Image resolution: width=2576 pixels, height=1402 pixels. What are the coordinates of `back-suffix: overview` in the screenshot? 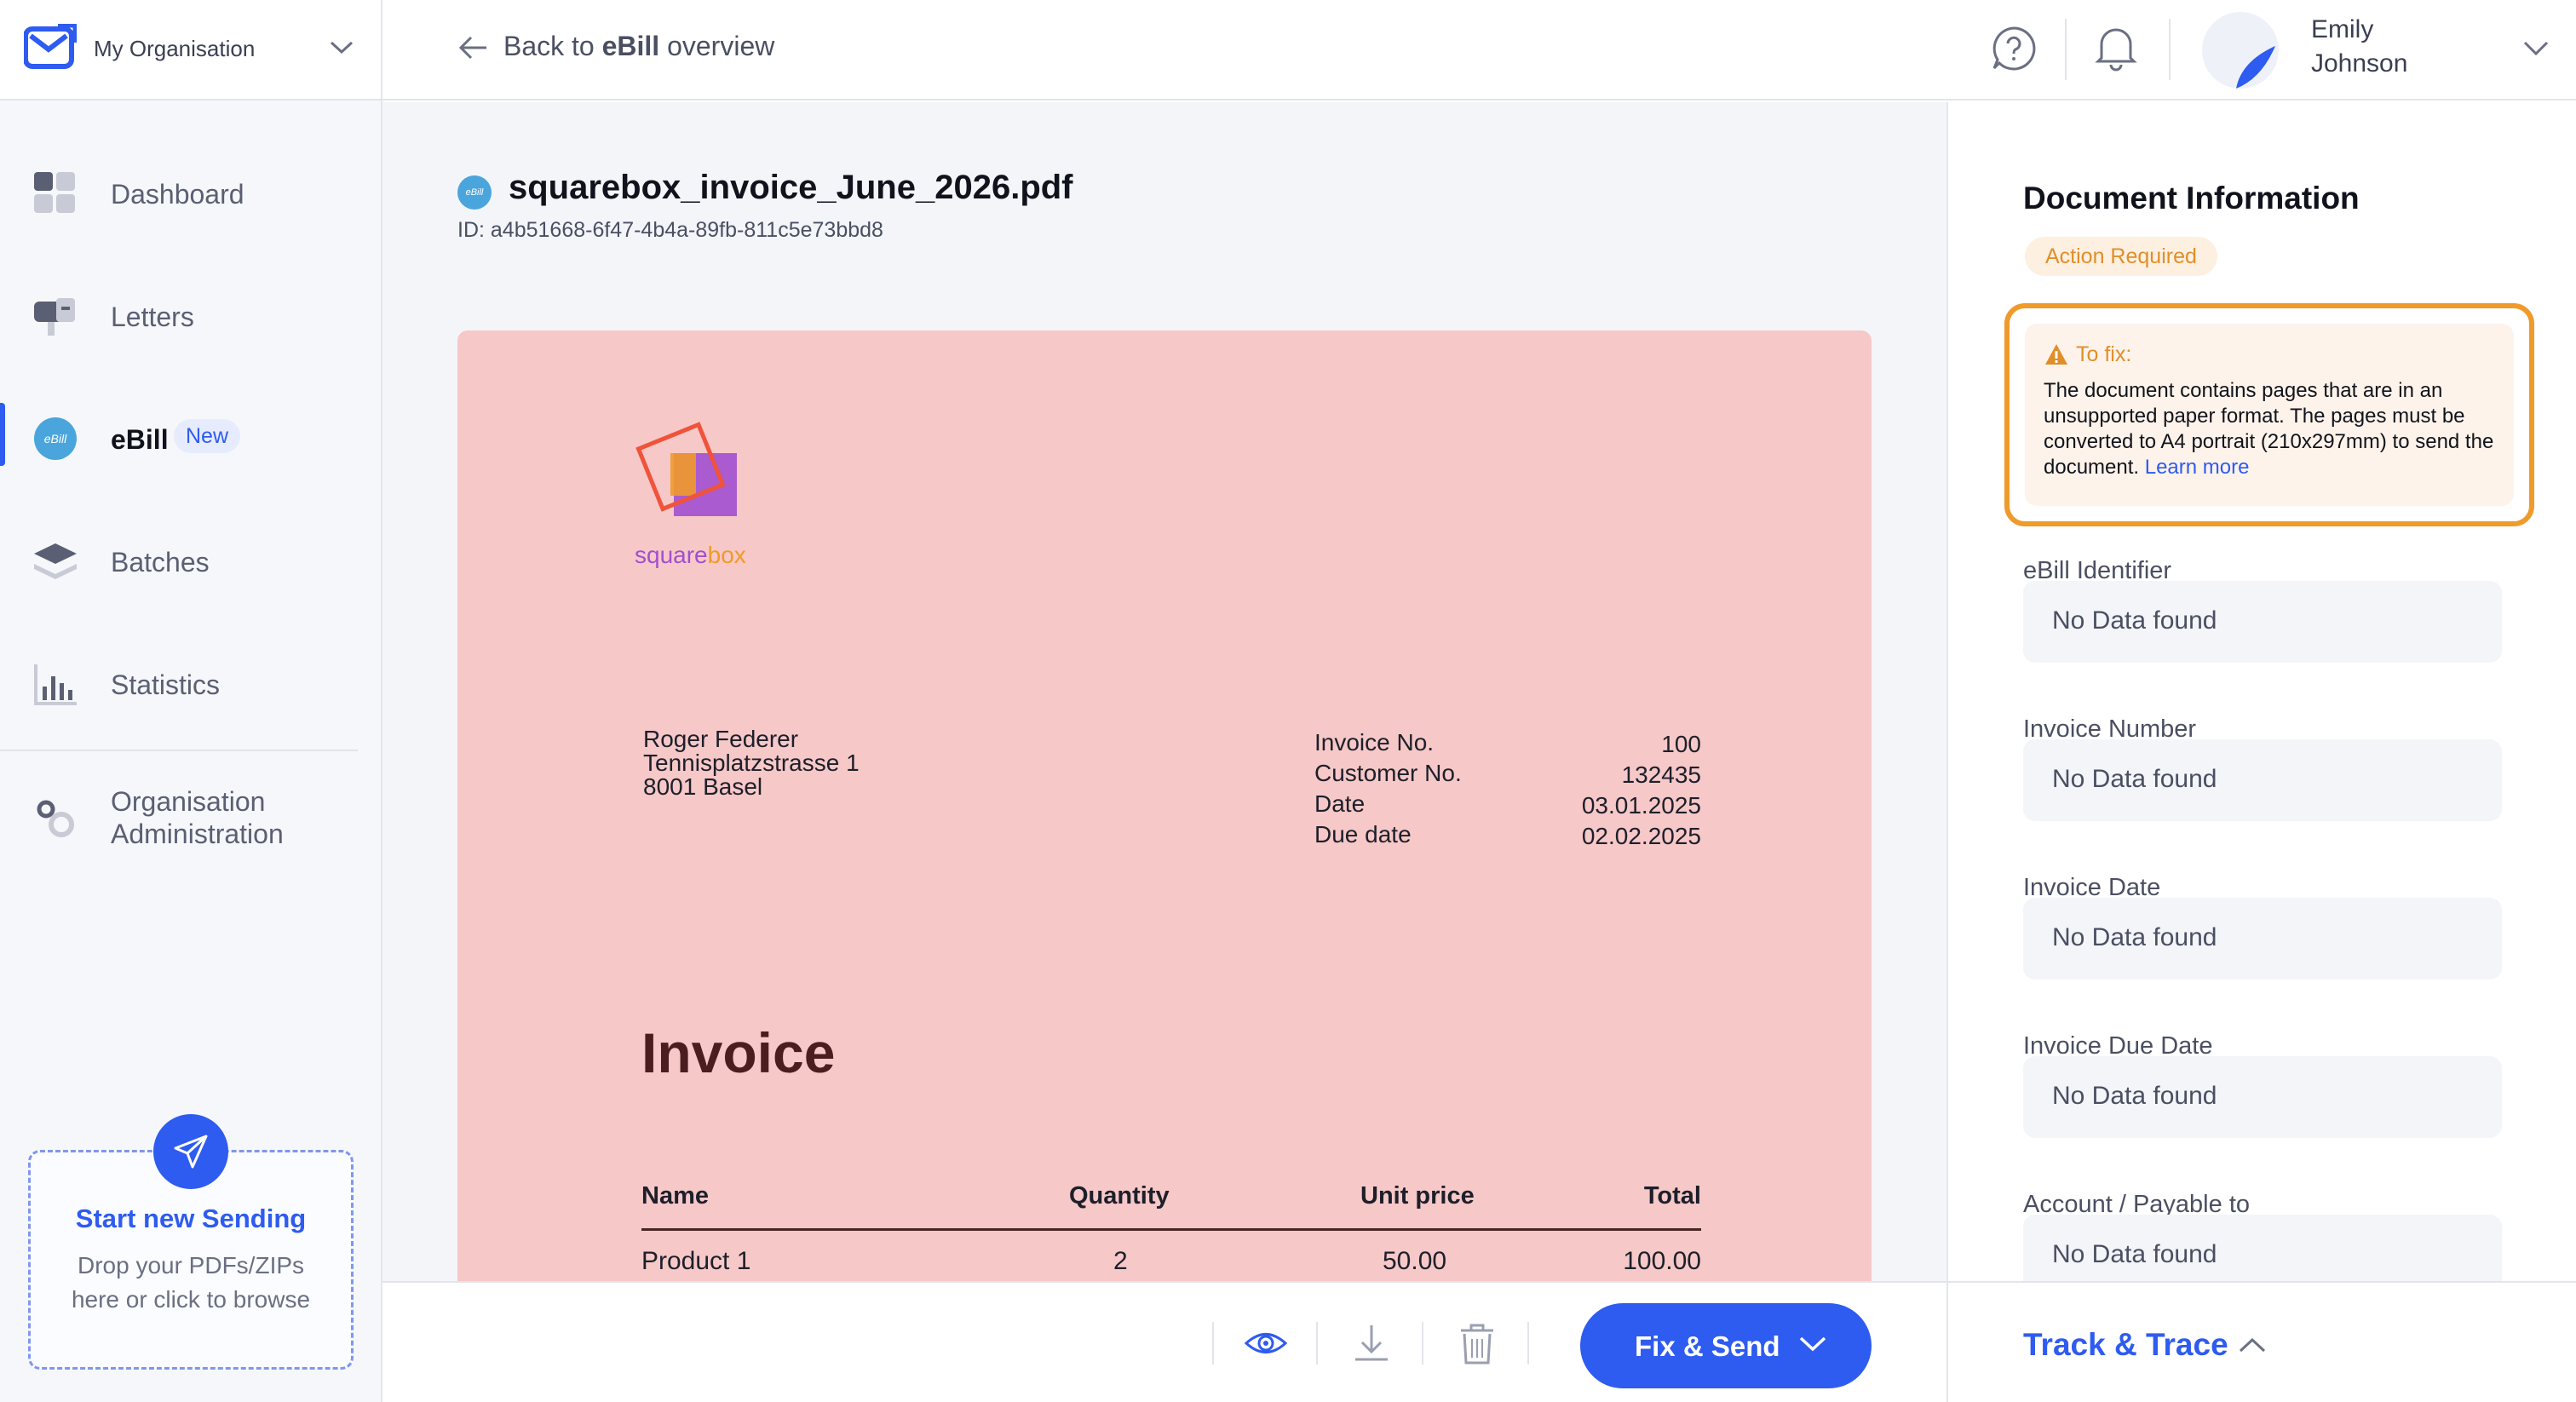 It's located at (717, 46).